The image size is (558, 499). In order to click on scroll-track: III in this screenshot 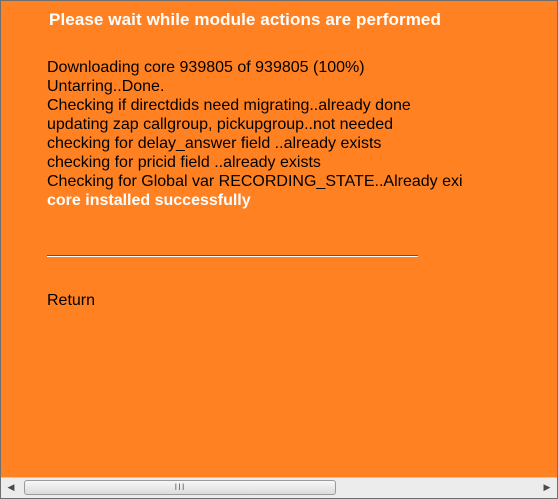, I will do `click(279, 488)`.